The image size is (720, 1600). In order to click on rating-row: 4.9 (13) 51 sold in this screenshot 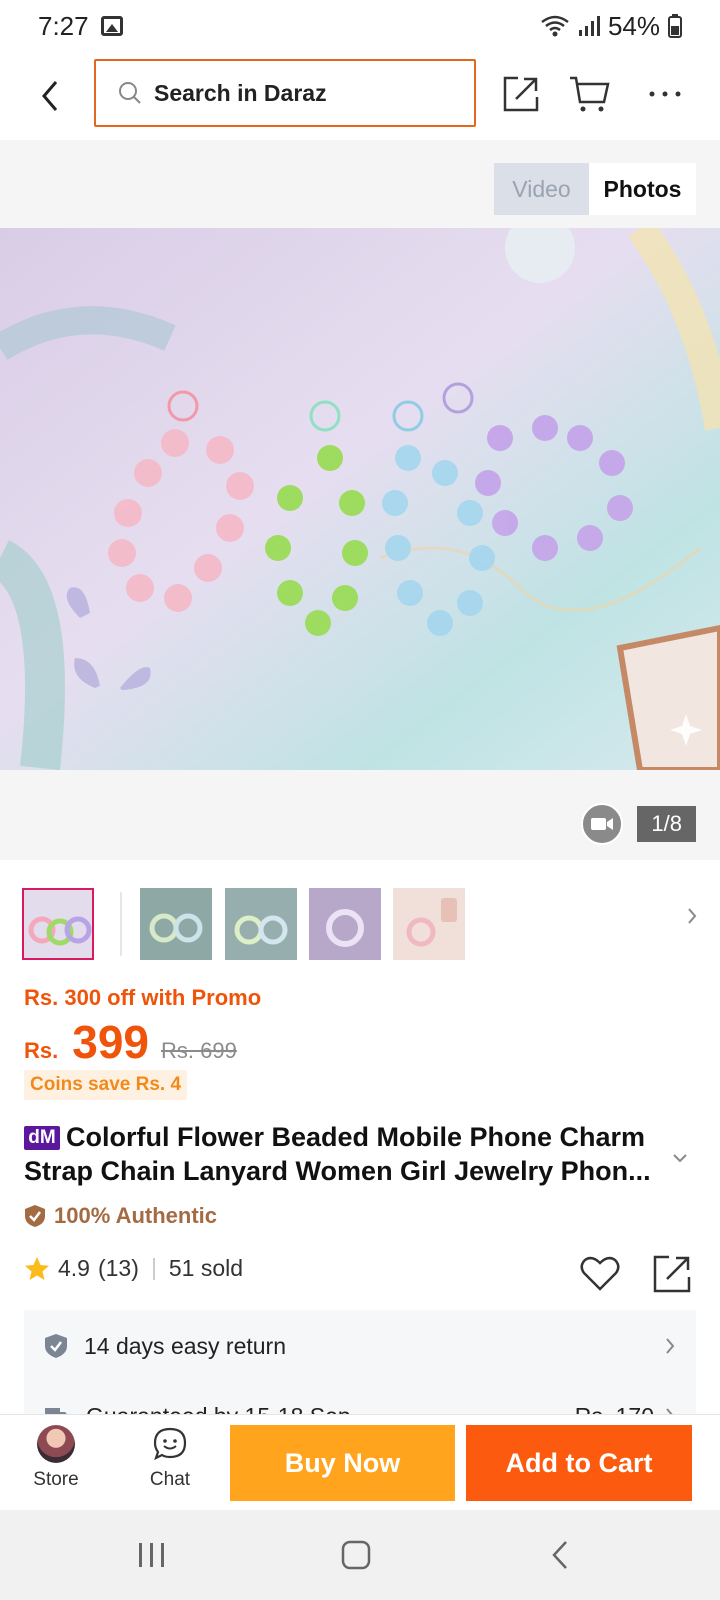, I will do `click(133, 1268)`.